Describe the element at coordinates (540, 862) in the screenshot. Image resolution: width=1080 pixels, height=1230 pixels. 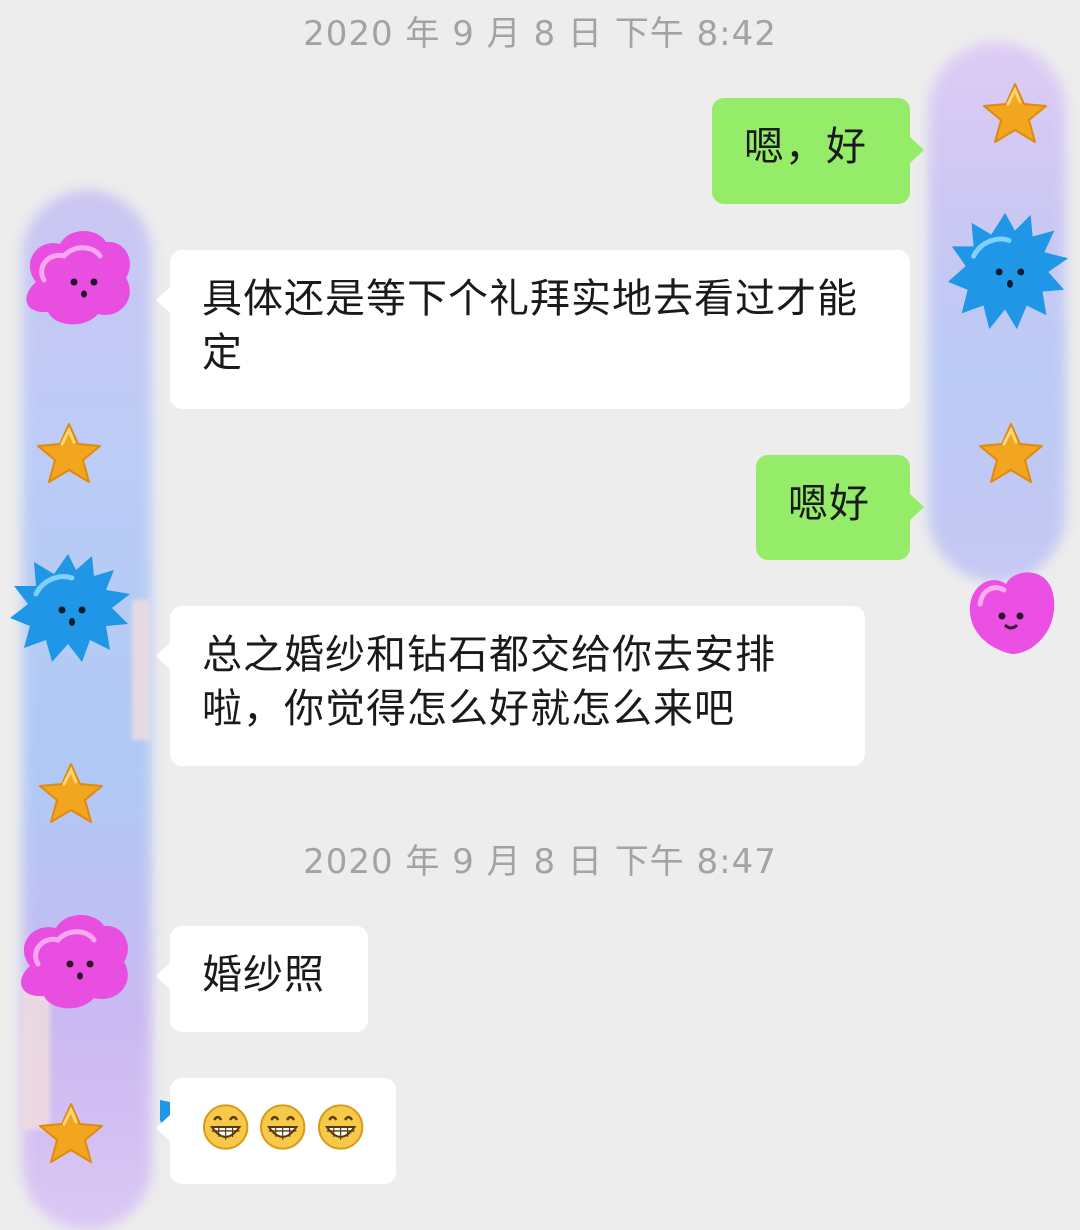
I see `timestamp: 2020 年 9 月 8 日 下午 8:47` at that location.